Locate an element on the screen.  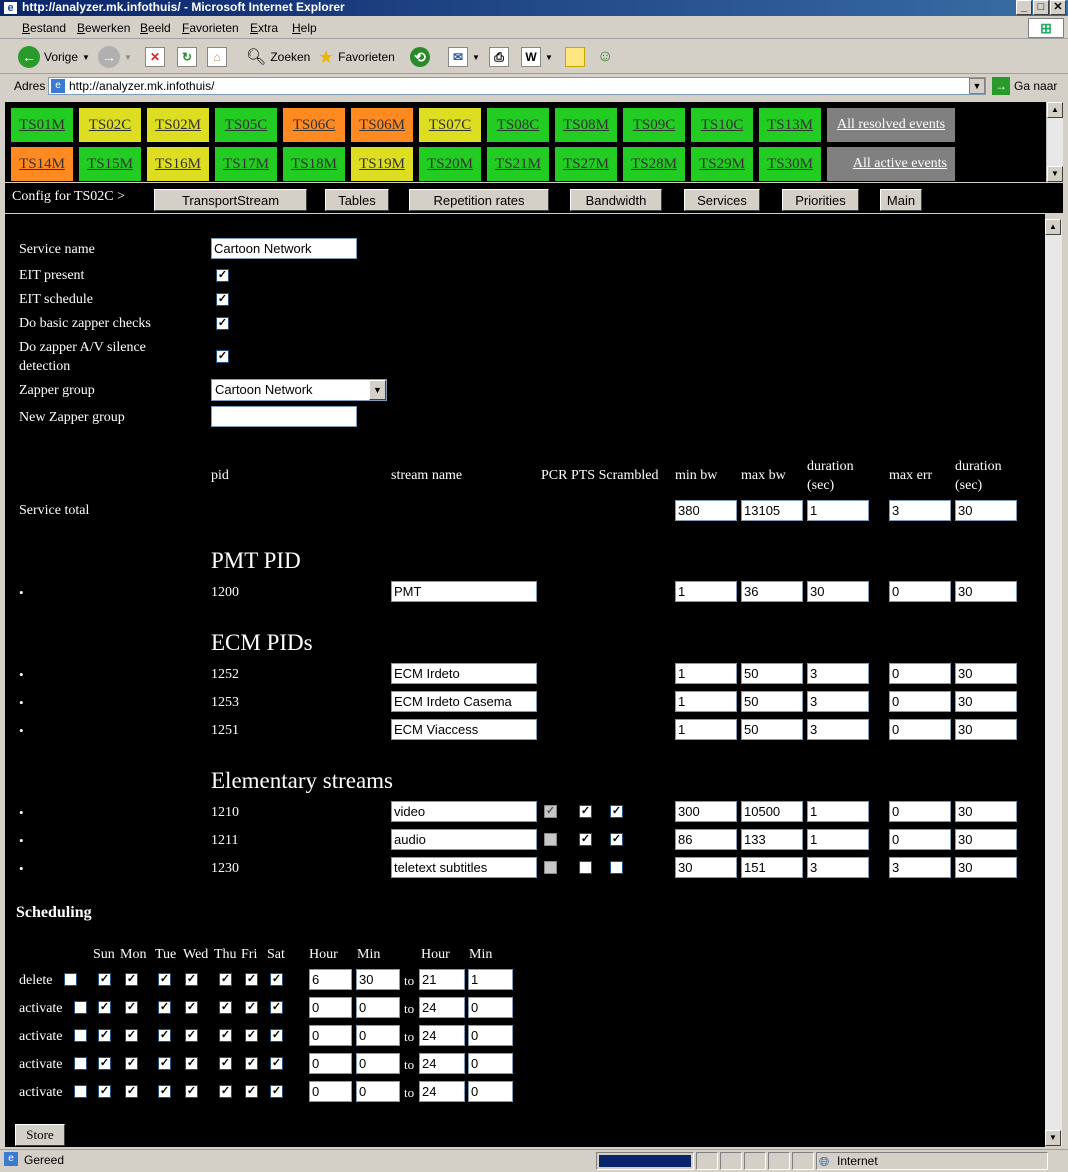
menu-beeld: Beeld is located at coordinates (155, 28).